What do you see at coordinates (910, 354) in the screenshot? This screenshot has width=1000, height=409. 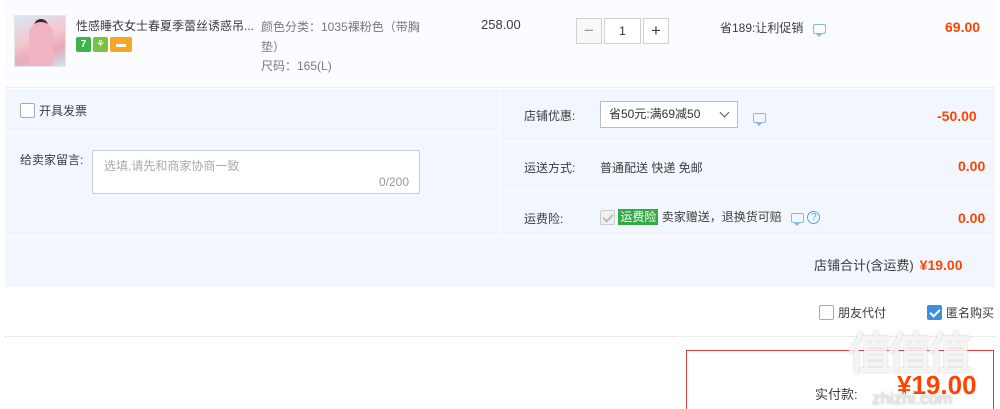 I see `watermark-logo: 值值值` at bounding box center [910, 354].